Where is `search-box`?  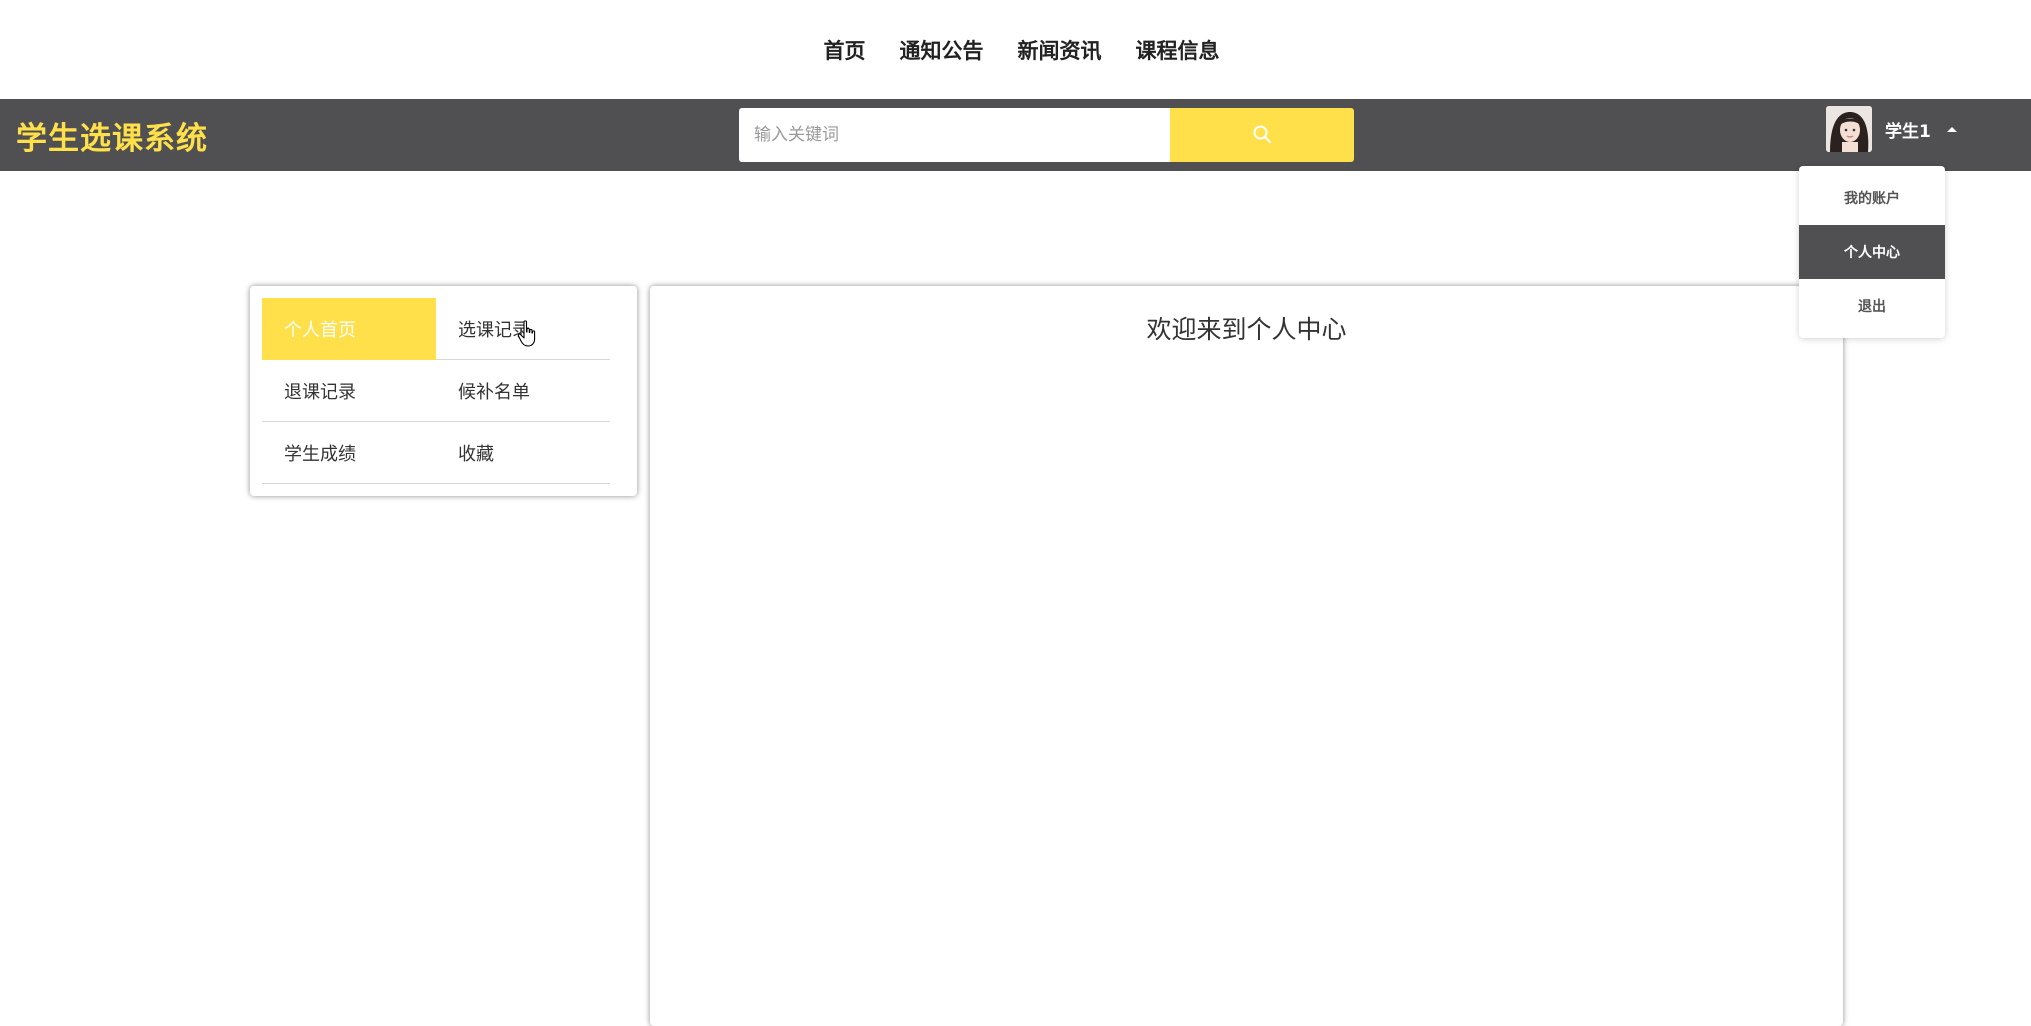 search-box is located at coordinates (1046, 135).